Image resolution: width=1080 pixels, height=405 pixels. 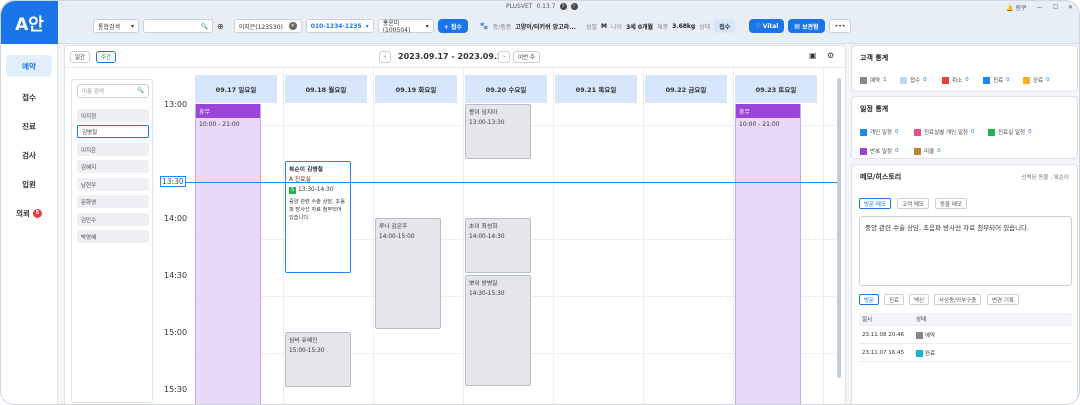 What do you see at coordinates (810, 27) in the screenshot?
I see `storage-label: 보관함` at bounding box center [810, 27].